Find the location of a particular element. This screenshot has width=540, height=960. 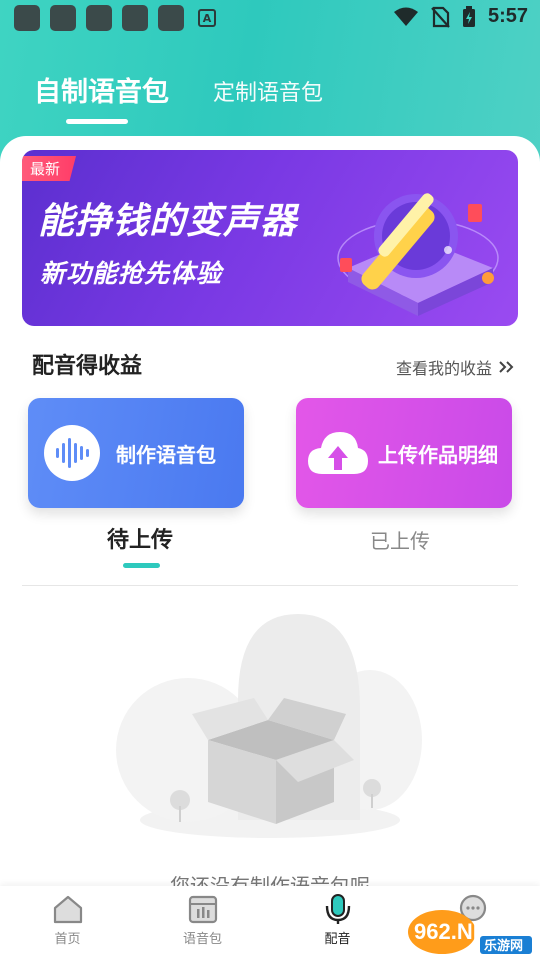

watermark-sub: 乐游网 is located at coordinates (503, 946).